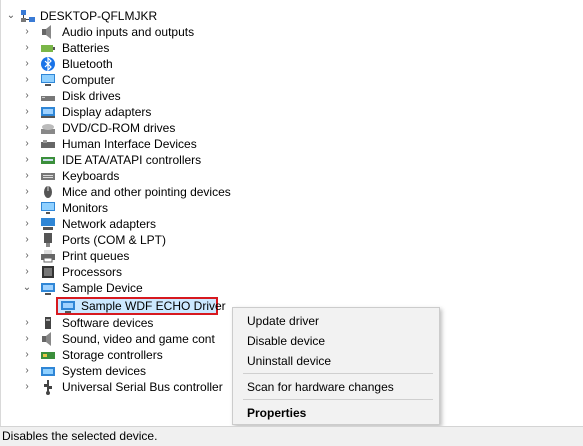 The width and height of the screenshot is (583, 446). What do you see at coordinates (172, 64) in the screenshot?
I see `tree-item-bluetooth: › Bluetooth` at bounding box center [172, 64].